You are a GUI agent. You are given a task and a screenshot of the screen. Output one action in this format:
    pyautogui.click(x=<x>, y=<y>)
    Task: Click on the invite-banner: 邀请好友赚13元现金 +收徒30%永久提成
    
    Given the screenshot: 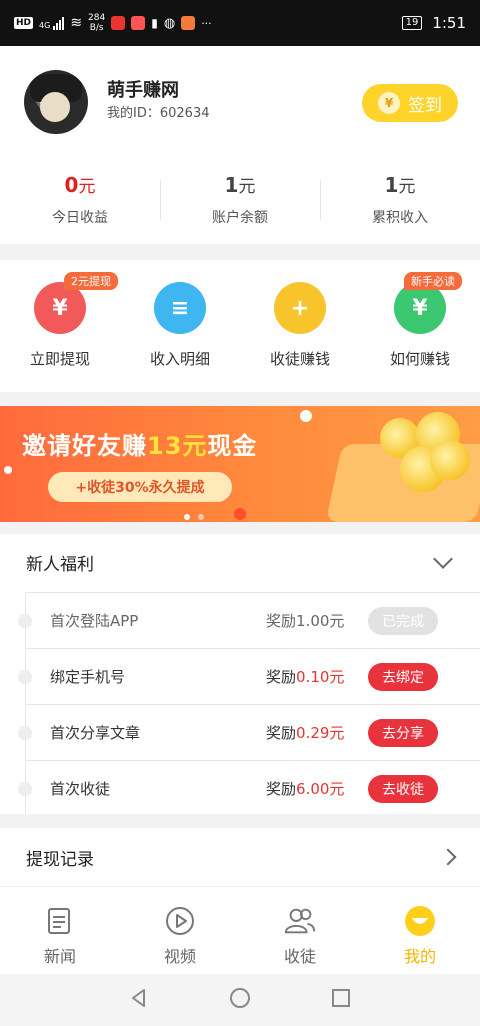 What is the action you would take?
    pyautogui.click(x=240, y=464)
    